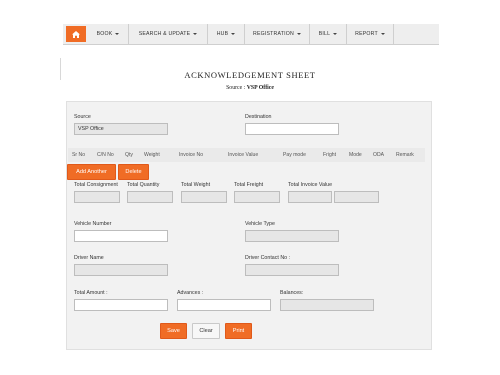 This screenshot has width=500, height=375. I want to click on source-label: Source, so click(82, 117).